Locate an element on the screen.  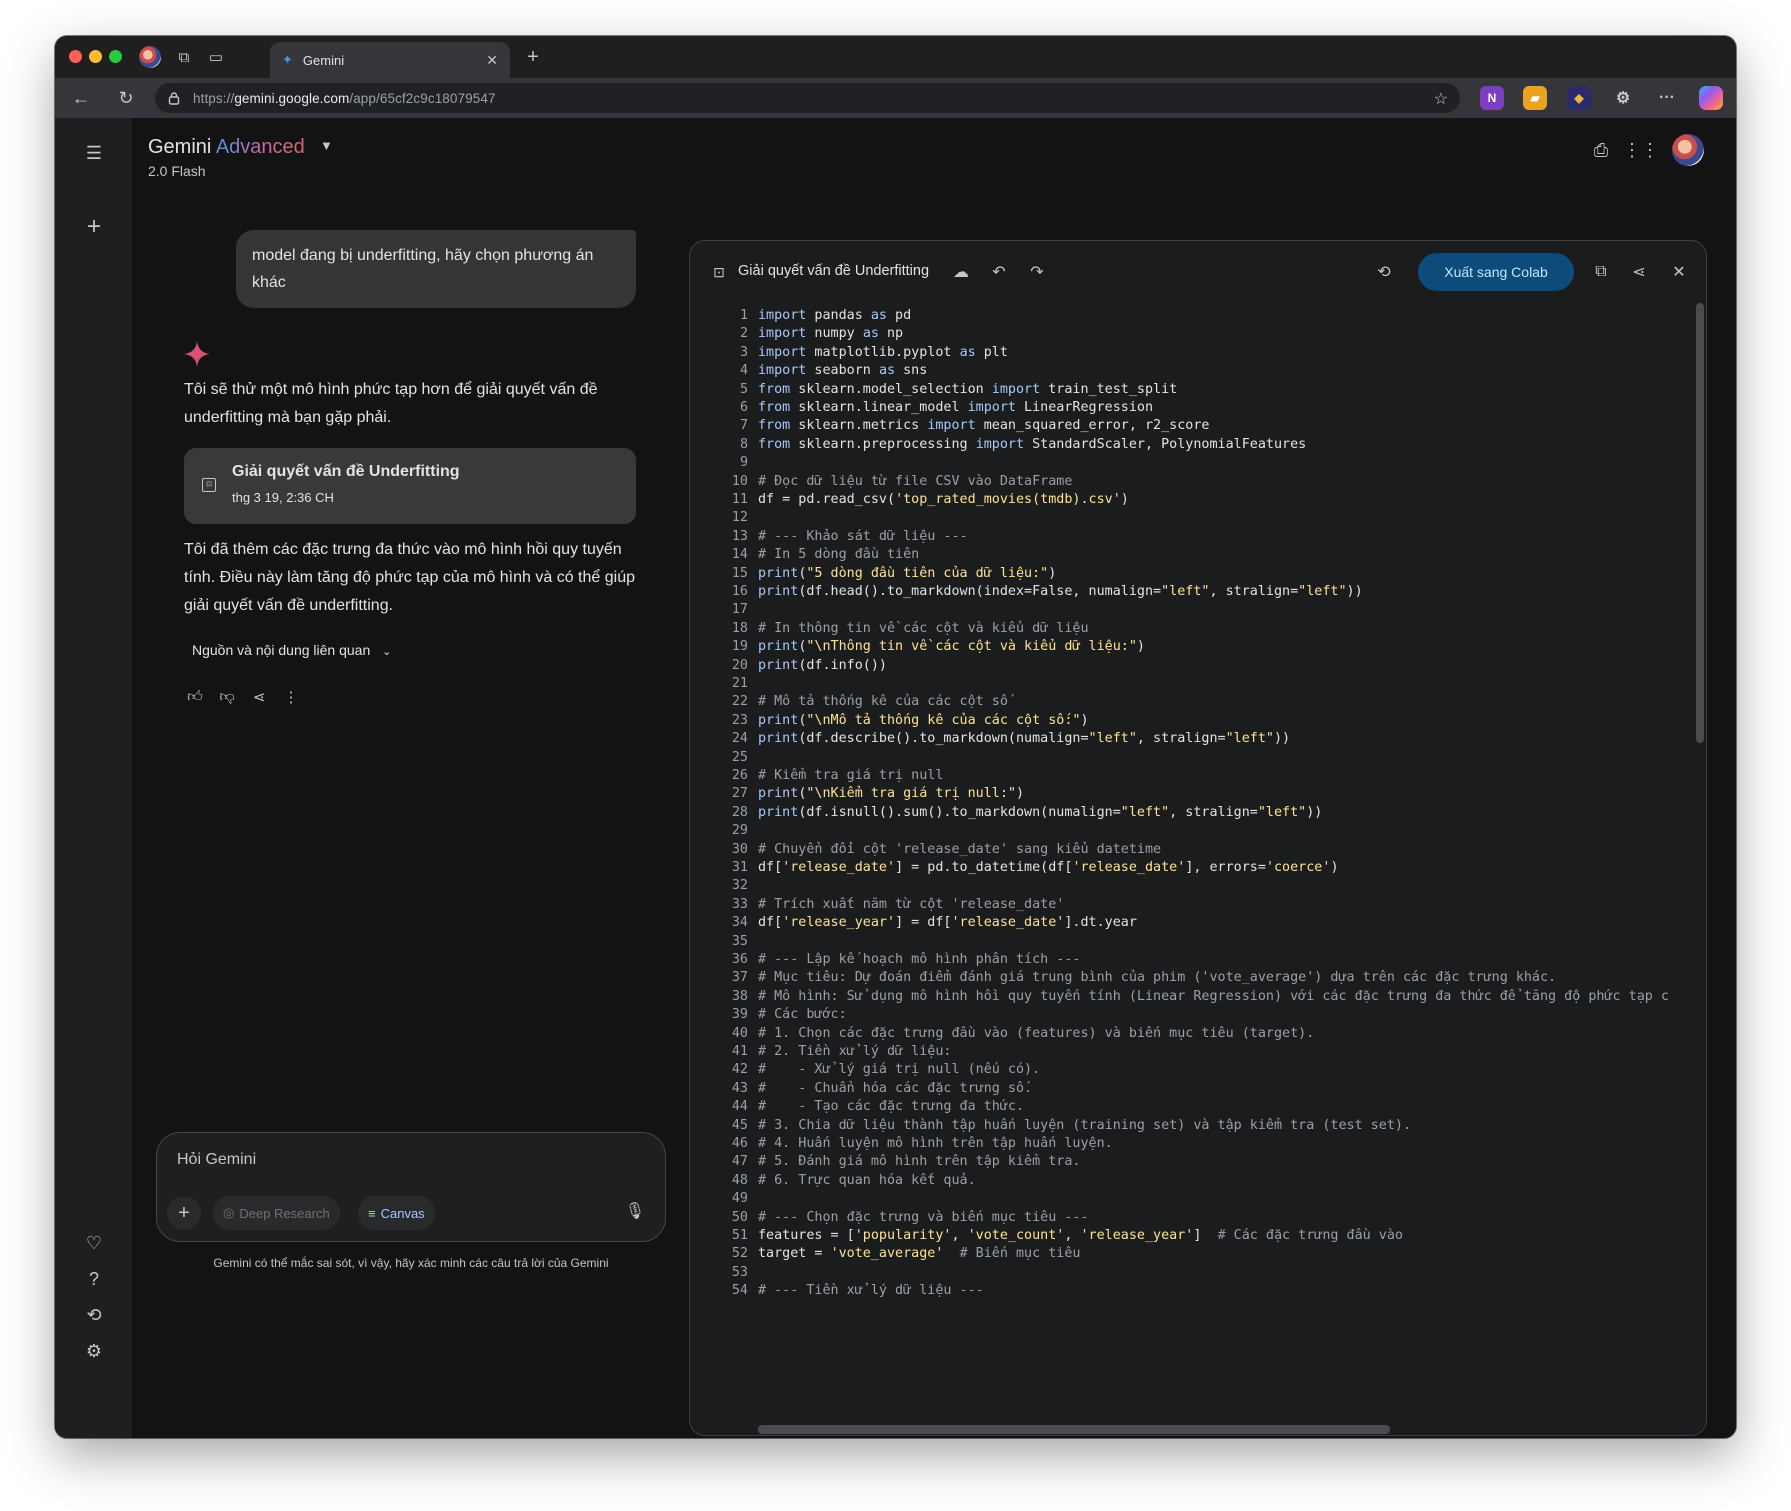
deep-research-chip: ◎ Deep Research is located at coordinates (276, 1213).